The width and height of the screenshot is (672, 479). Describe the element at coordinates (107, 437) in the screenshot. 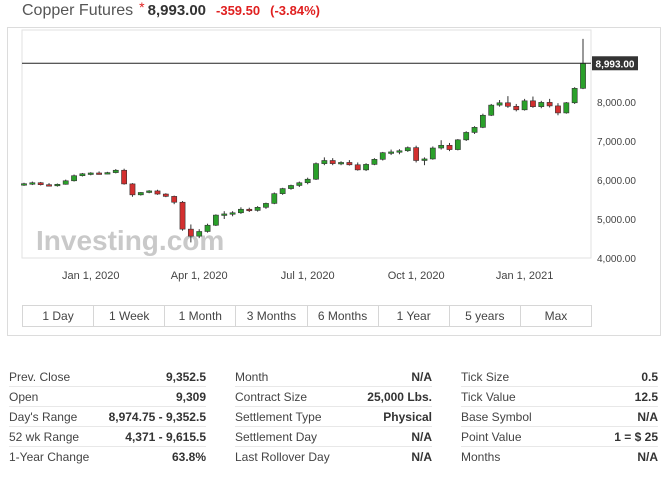

I see `stat-row: 52 wk Range 4,371 - 9,615.5` at that location.